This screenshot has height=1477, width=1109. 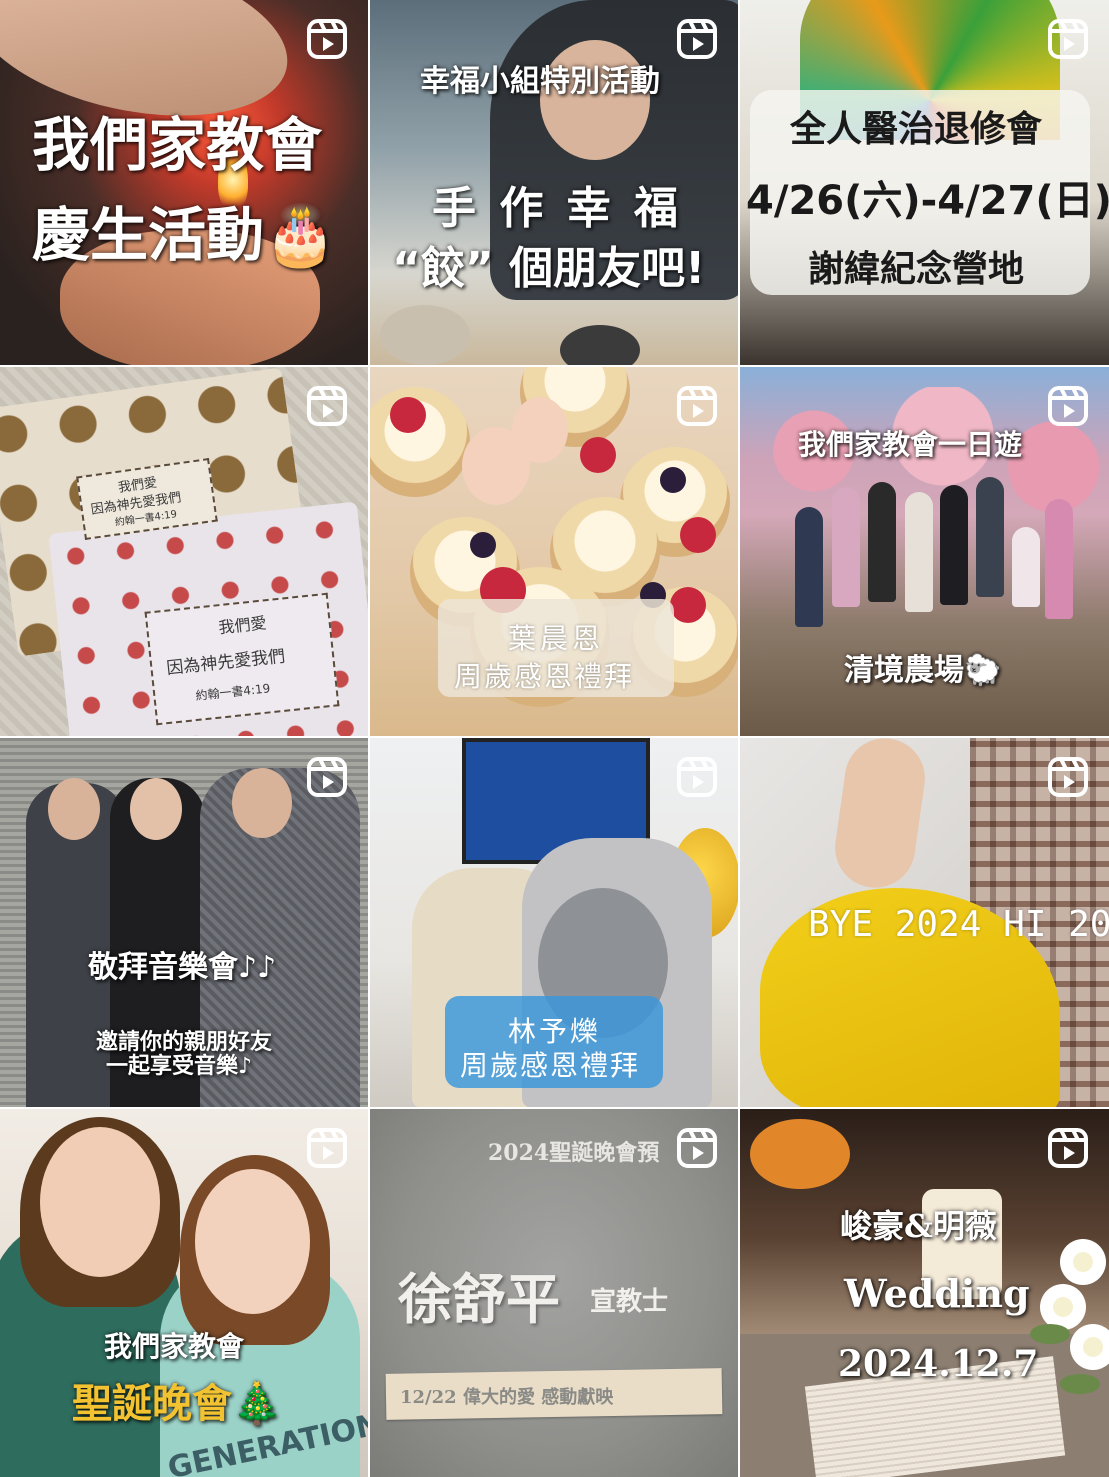 What do you see at coordinates (554, 182) in the screenshot?
I see `reel-tile-dumpling: 幸福小組特別活動 手 作 幸 福 “餃” 個朋友吧!` at bounding box center [554, 182].